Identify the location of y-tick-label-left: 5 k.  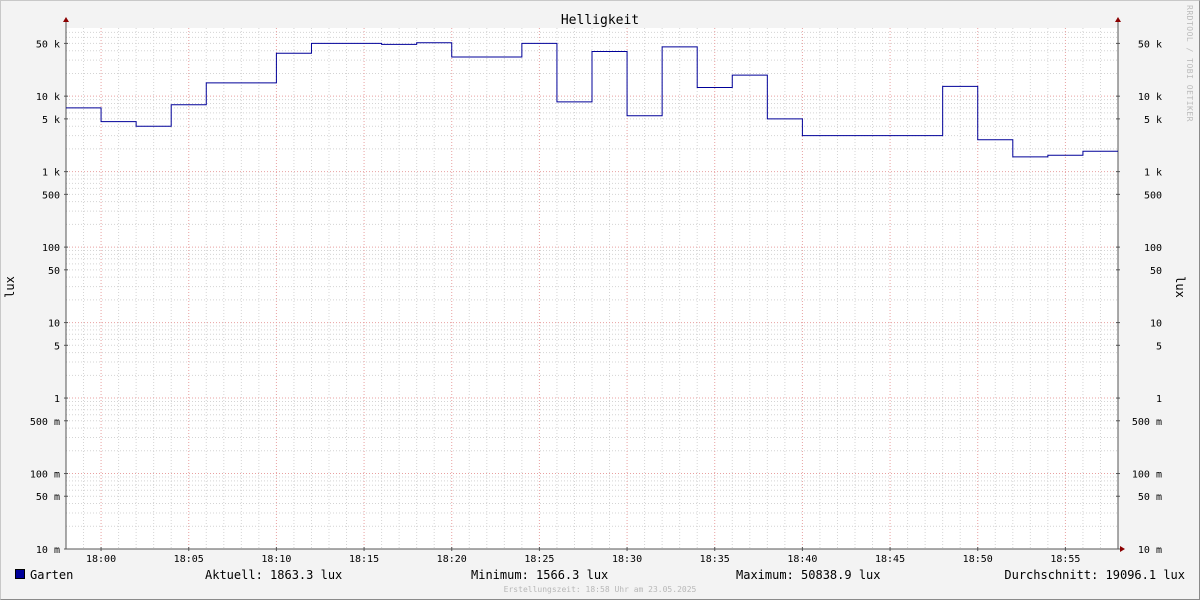
(51, 120).